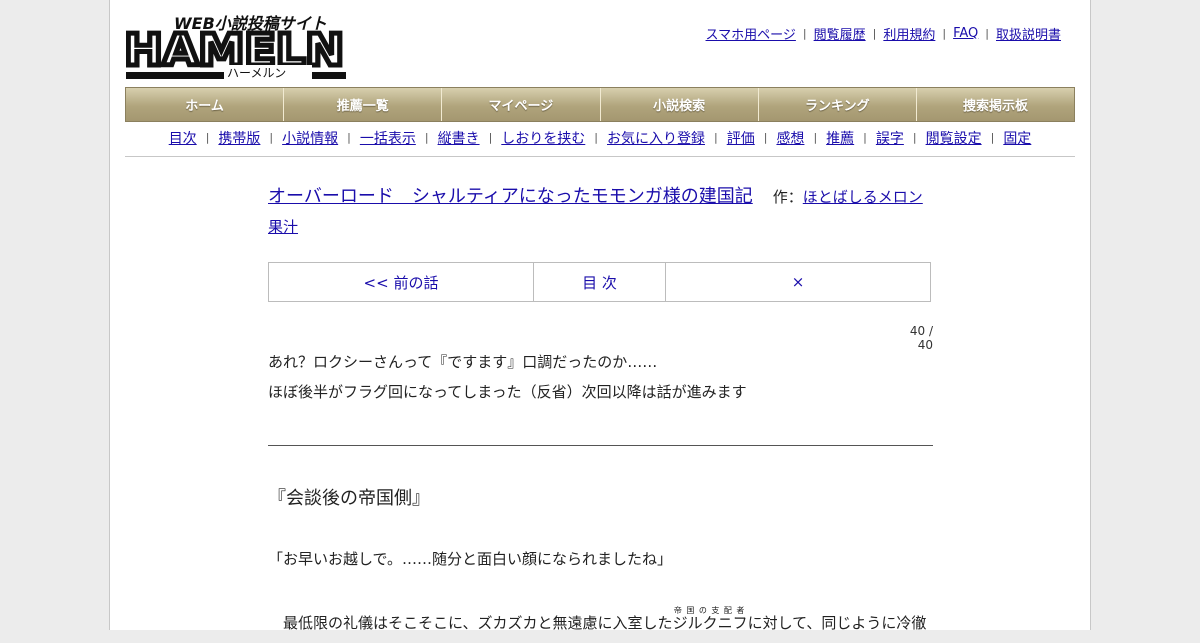  What do you see at coordinates (236, 45) in the screenshot?
I see `hameln-logo: WEB小説投稿サイト HAMELN ハーメルン` at bounding box center [236, 45].